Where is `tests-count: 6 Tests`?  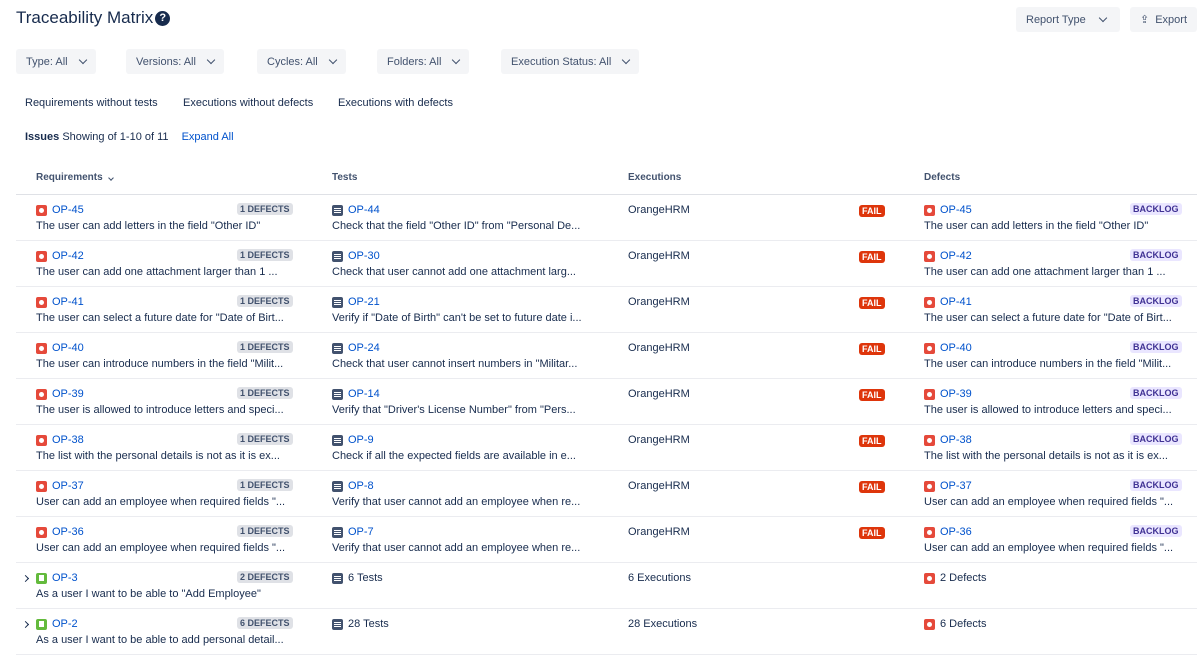 tests-count: 6 Tests is located at coordinates (357, 578).